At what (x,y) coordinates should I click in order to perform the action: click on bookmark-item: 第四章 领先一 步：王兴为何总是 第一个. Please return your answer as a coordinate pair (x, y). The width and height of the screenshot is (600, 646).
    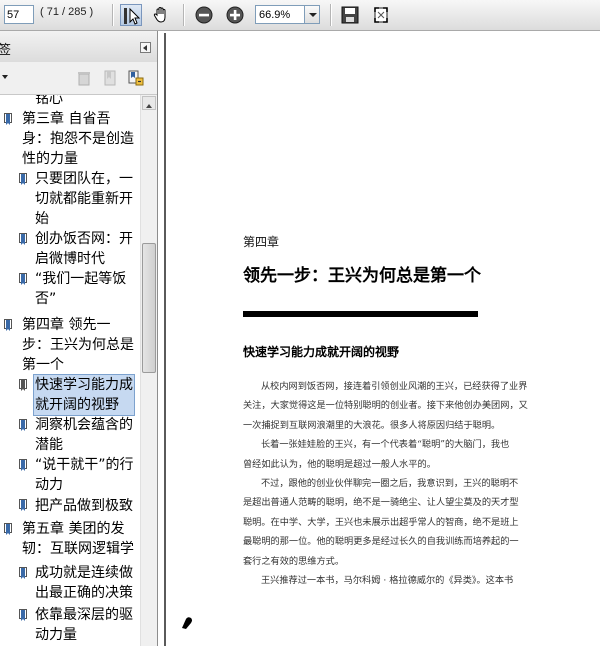
    Looking at the image, I should click on (78, 345).